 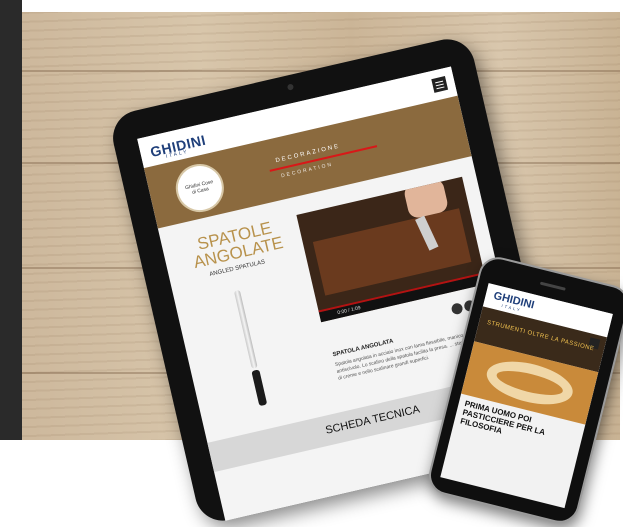 I want to click on ring-cake, so click(x=530, y=383).